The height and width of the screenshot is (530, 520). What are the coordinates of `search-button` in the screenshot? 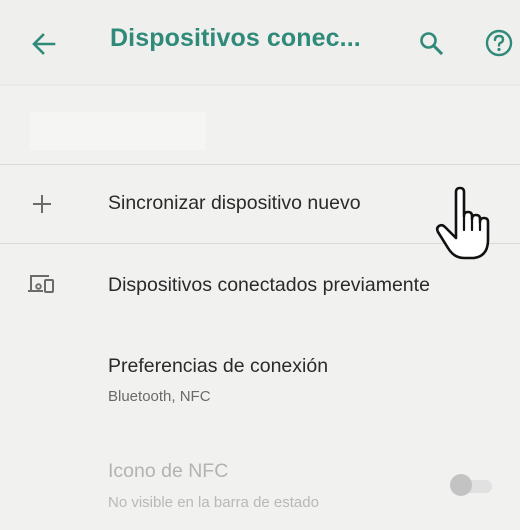 It's located at (431, 43).